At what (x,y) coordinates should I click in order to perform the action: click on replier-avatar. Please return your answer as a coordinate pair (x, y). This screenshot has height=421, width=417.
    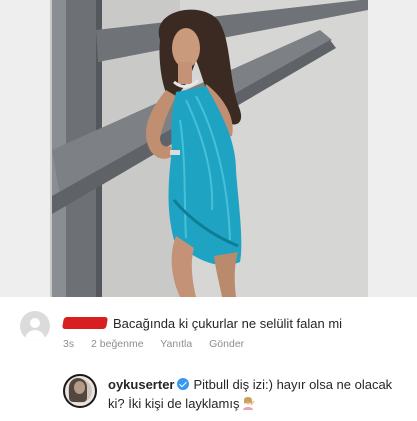
    Looking at the image, I should click on (80, 391).